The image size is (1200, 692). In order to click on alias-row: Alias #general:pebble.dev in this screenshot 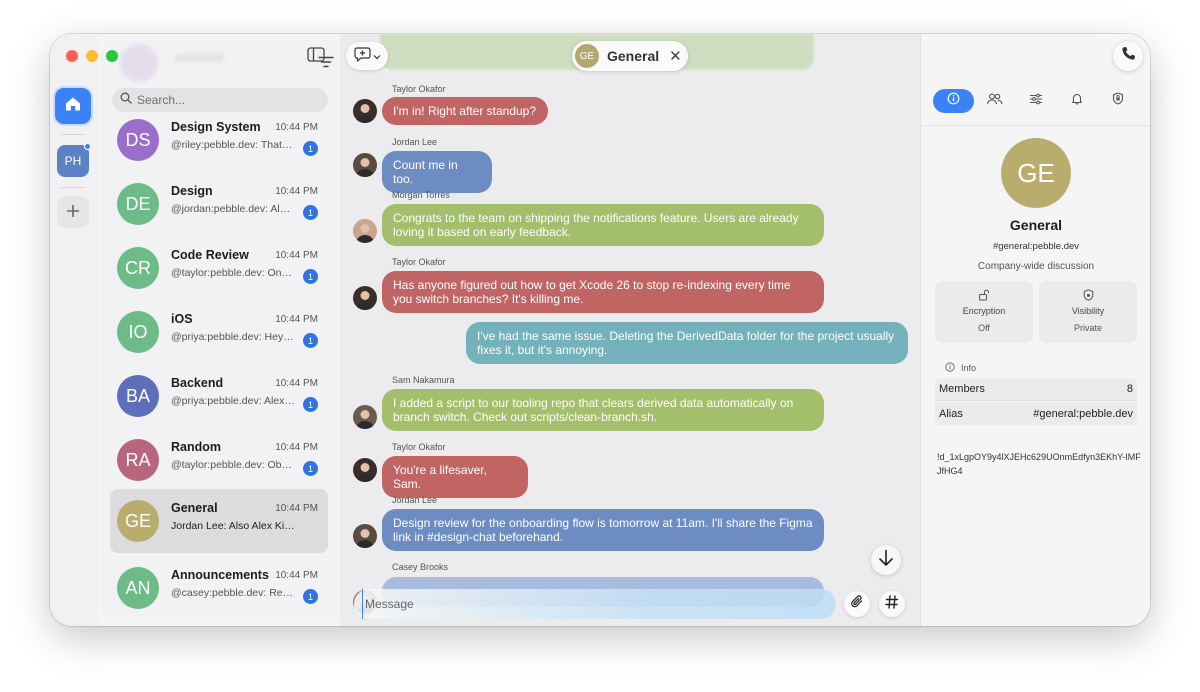, I will do `click(1036, 413)`.